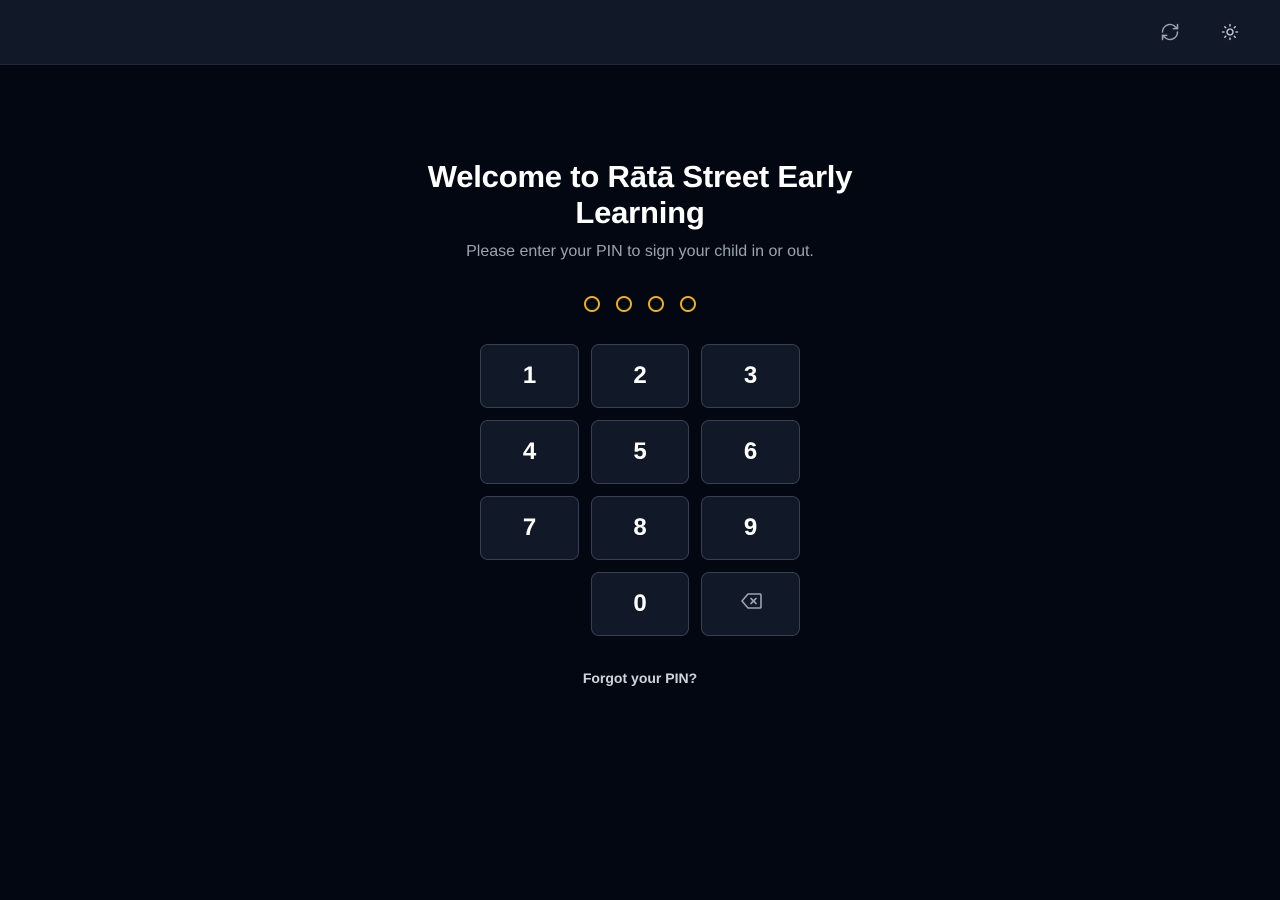 Image resolution: width=1280 pixels, height=900 pixels. I want to click on sun-icon, so click(1230, 32).